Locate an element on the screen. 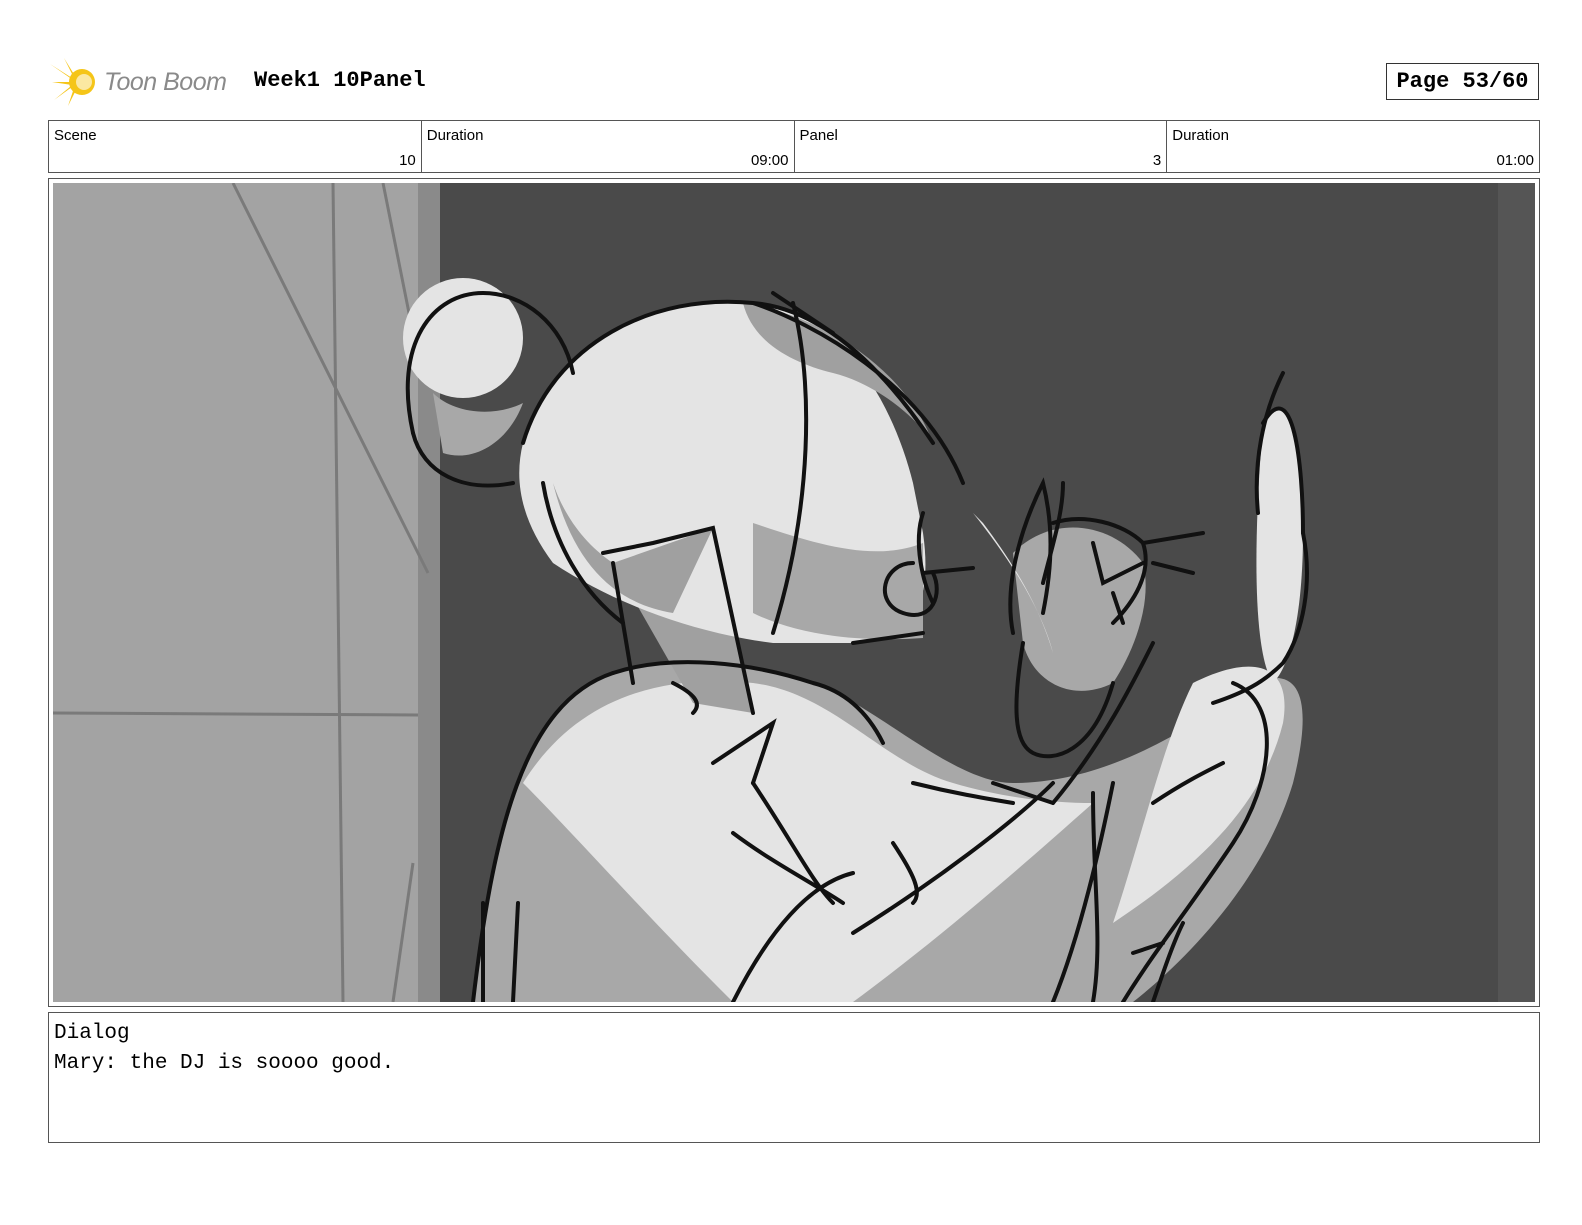  panel-duration-label: Duration is located at coordinates (1200, 135).